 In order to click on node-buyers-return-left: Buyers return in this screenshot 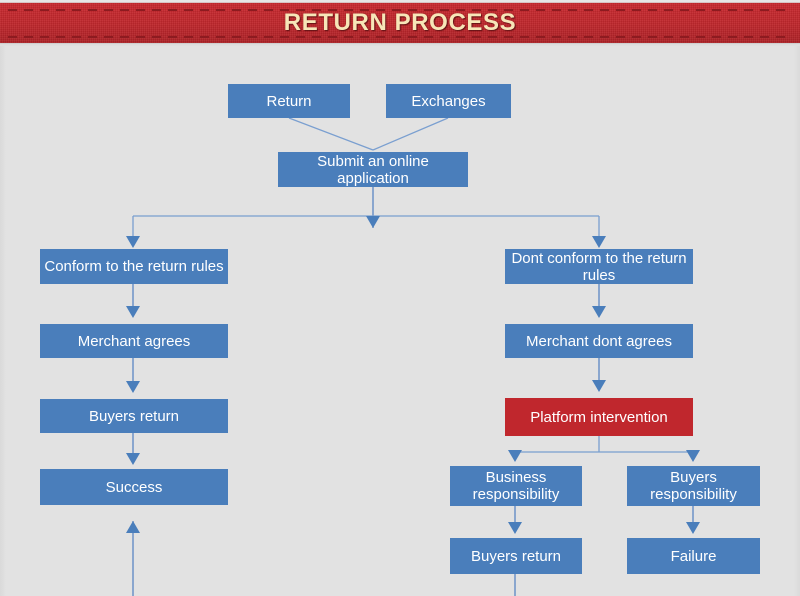, I will do `click(134, 416)`.